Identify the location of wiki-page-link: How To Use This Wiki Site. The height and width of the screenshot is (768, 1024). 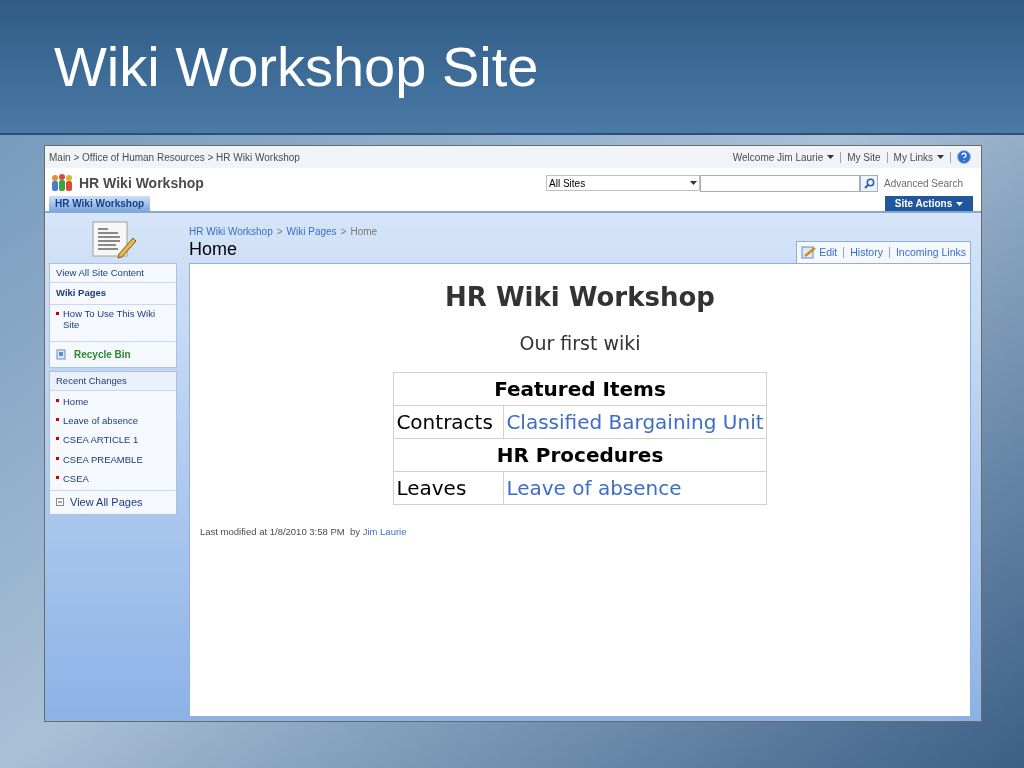
(116, 318).